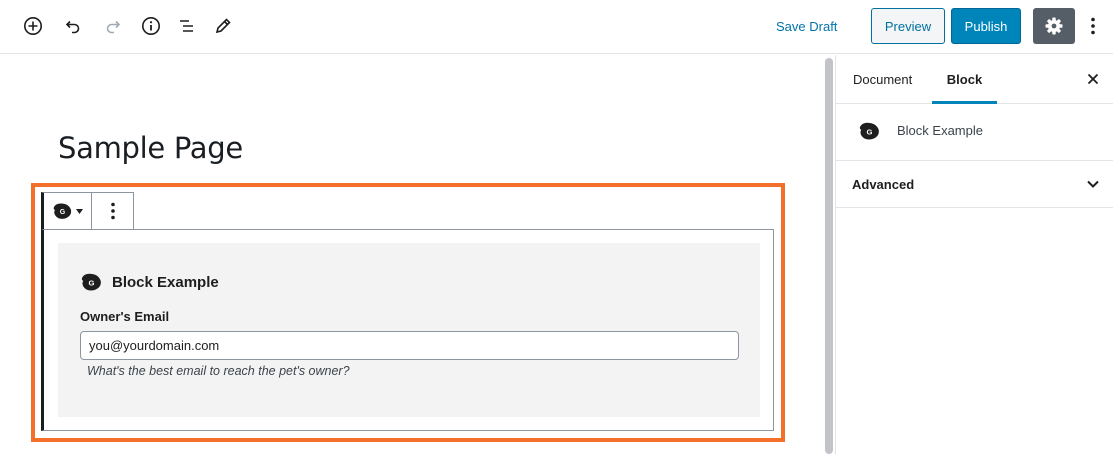  I want to click on info-icon, so click(151, 26).